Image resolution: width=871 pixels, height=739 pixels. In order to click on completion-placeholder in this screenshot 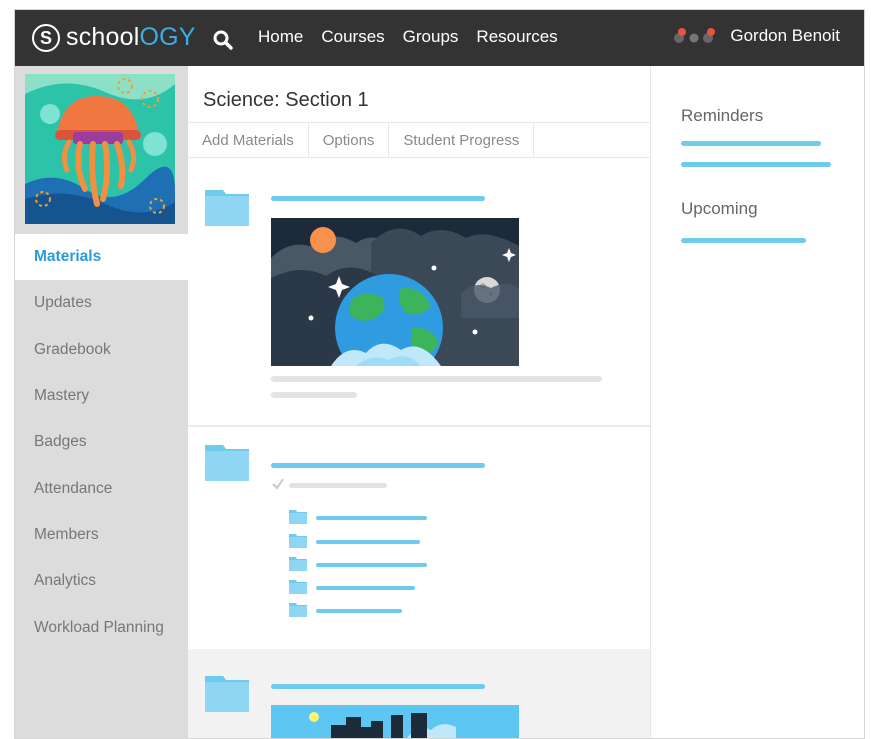, I will do `click(338, 485)`.